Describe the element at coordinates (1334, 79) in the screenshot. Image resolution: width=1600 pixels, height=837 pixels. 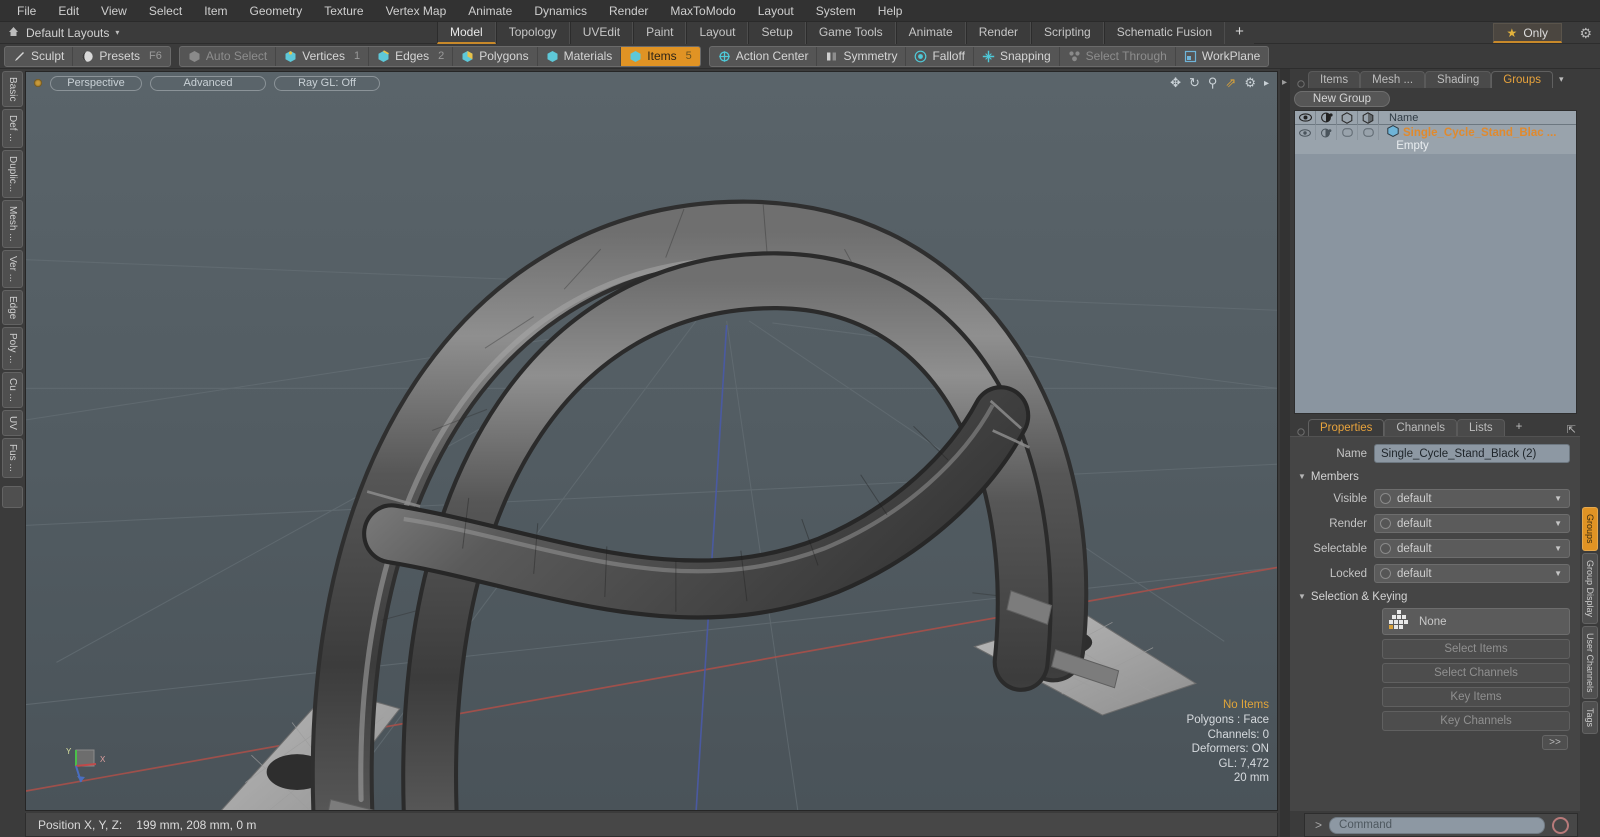
I see `right-tab-items: Items` at that location.